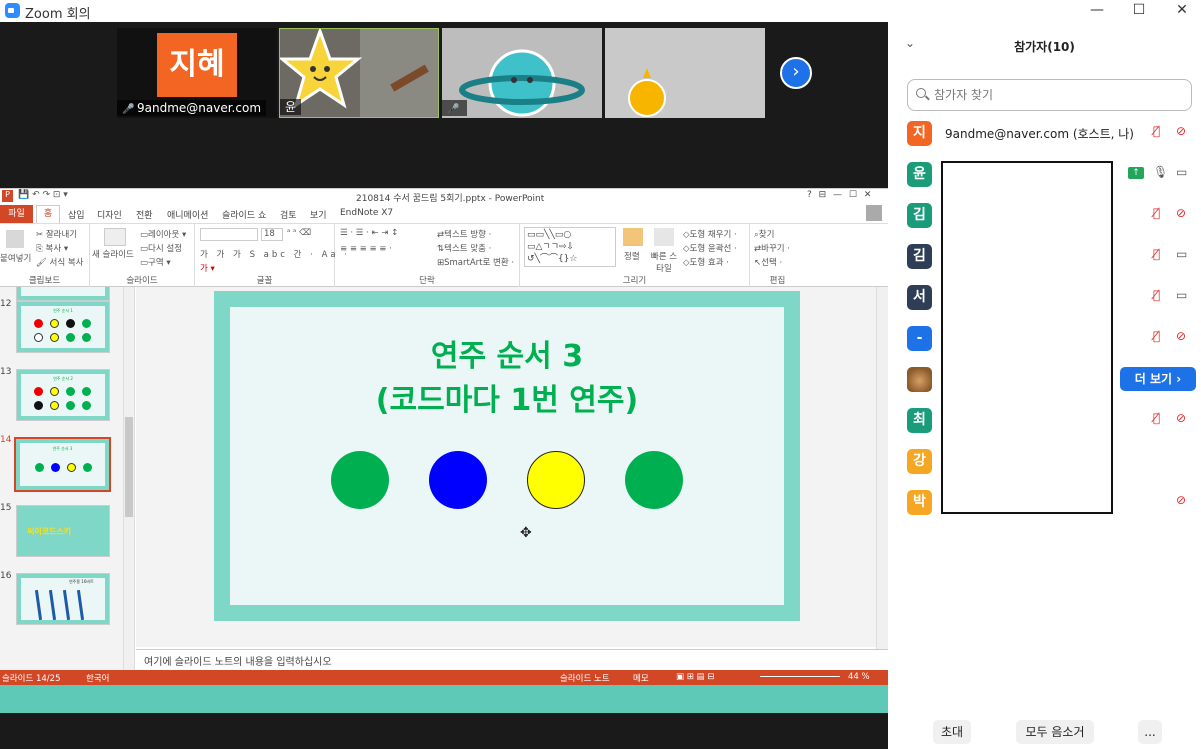  I want to click on tab-animations: 애니메이션, so click(187, 214).